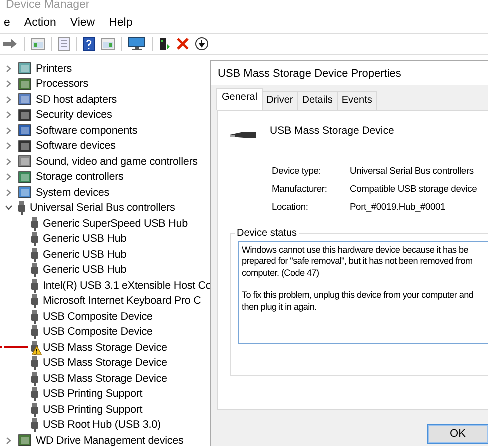  What do you see at coordinates (14, 347) in the screenshot?
I see `annotation-arrow-icon` at bounding box center [14, 347].